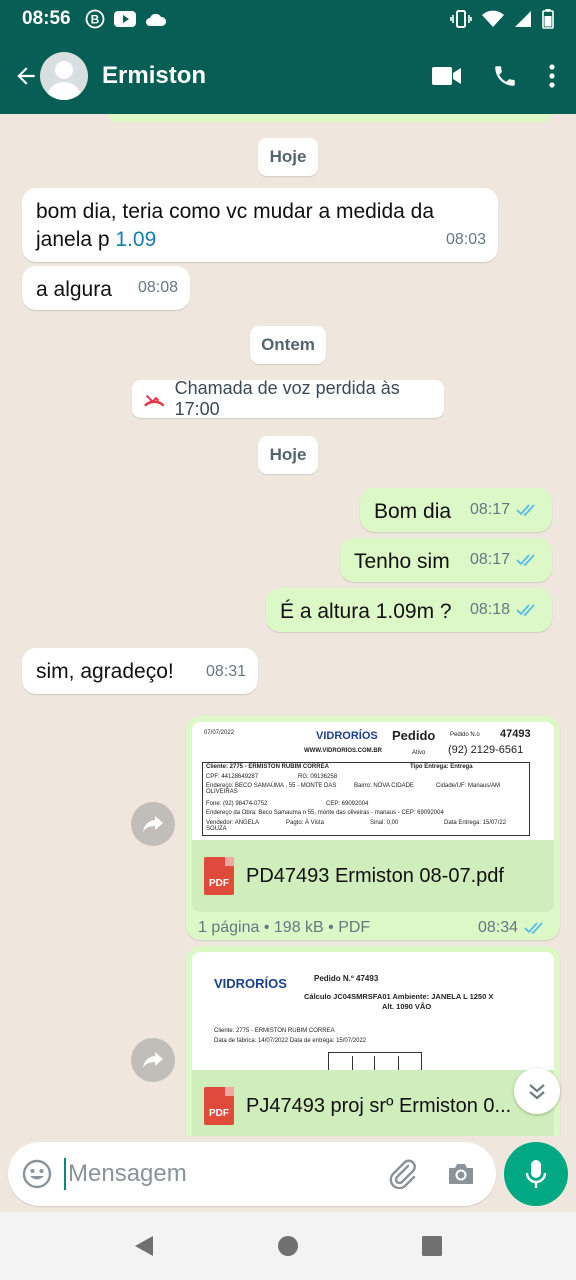  What do you see at coordinates (419, 753) in the screenshot?
I see `preview-text: Ativo` at bounding box center [419, 753].